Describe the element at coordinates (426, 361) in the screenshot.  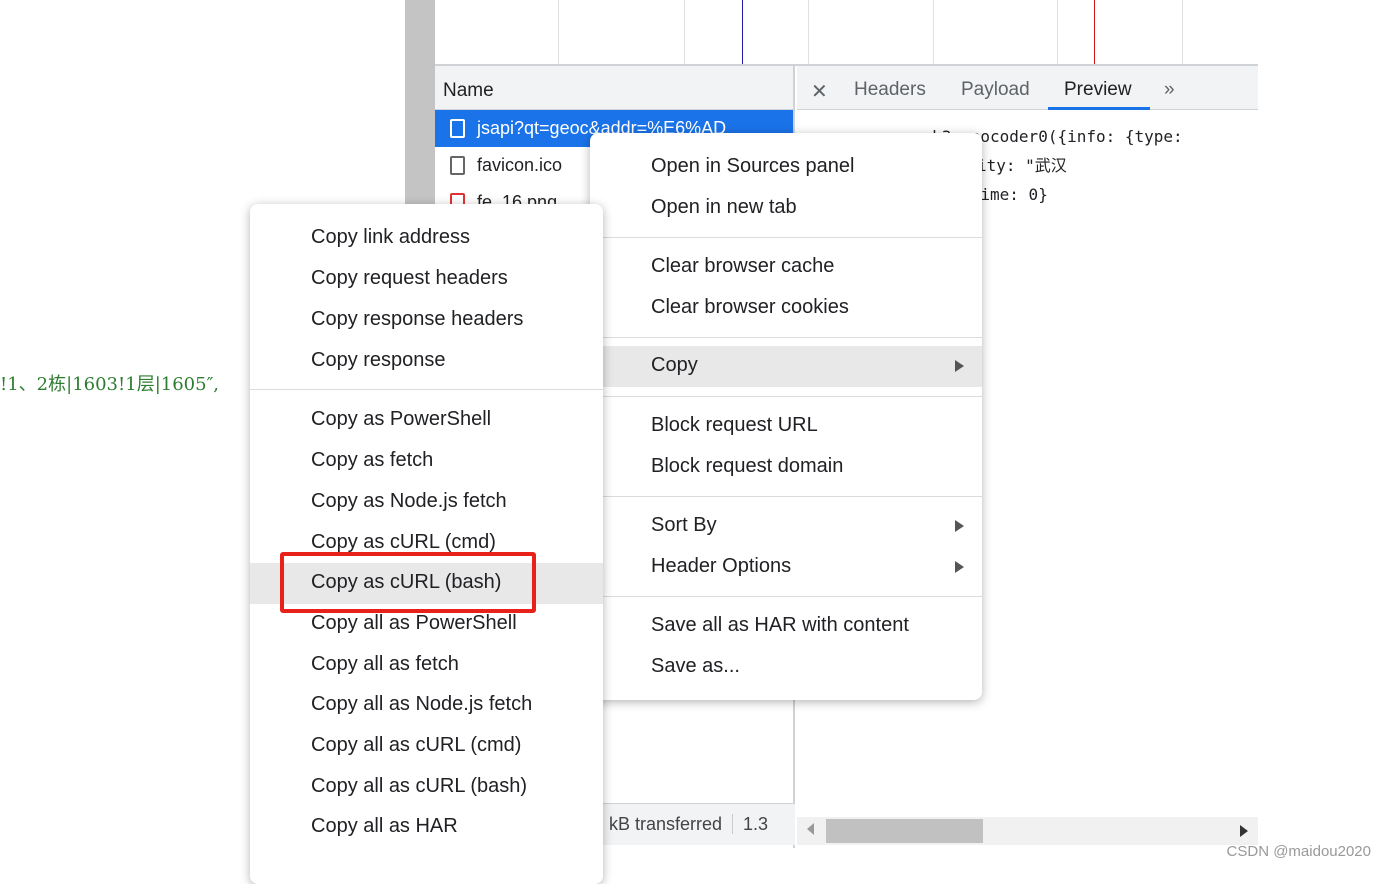
I see `submenu-item: Copy response` at that location.